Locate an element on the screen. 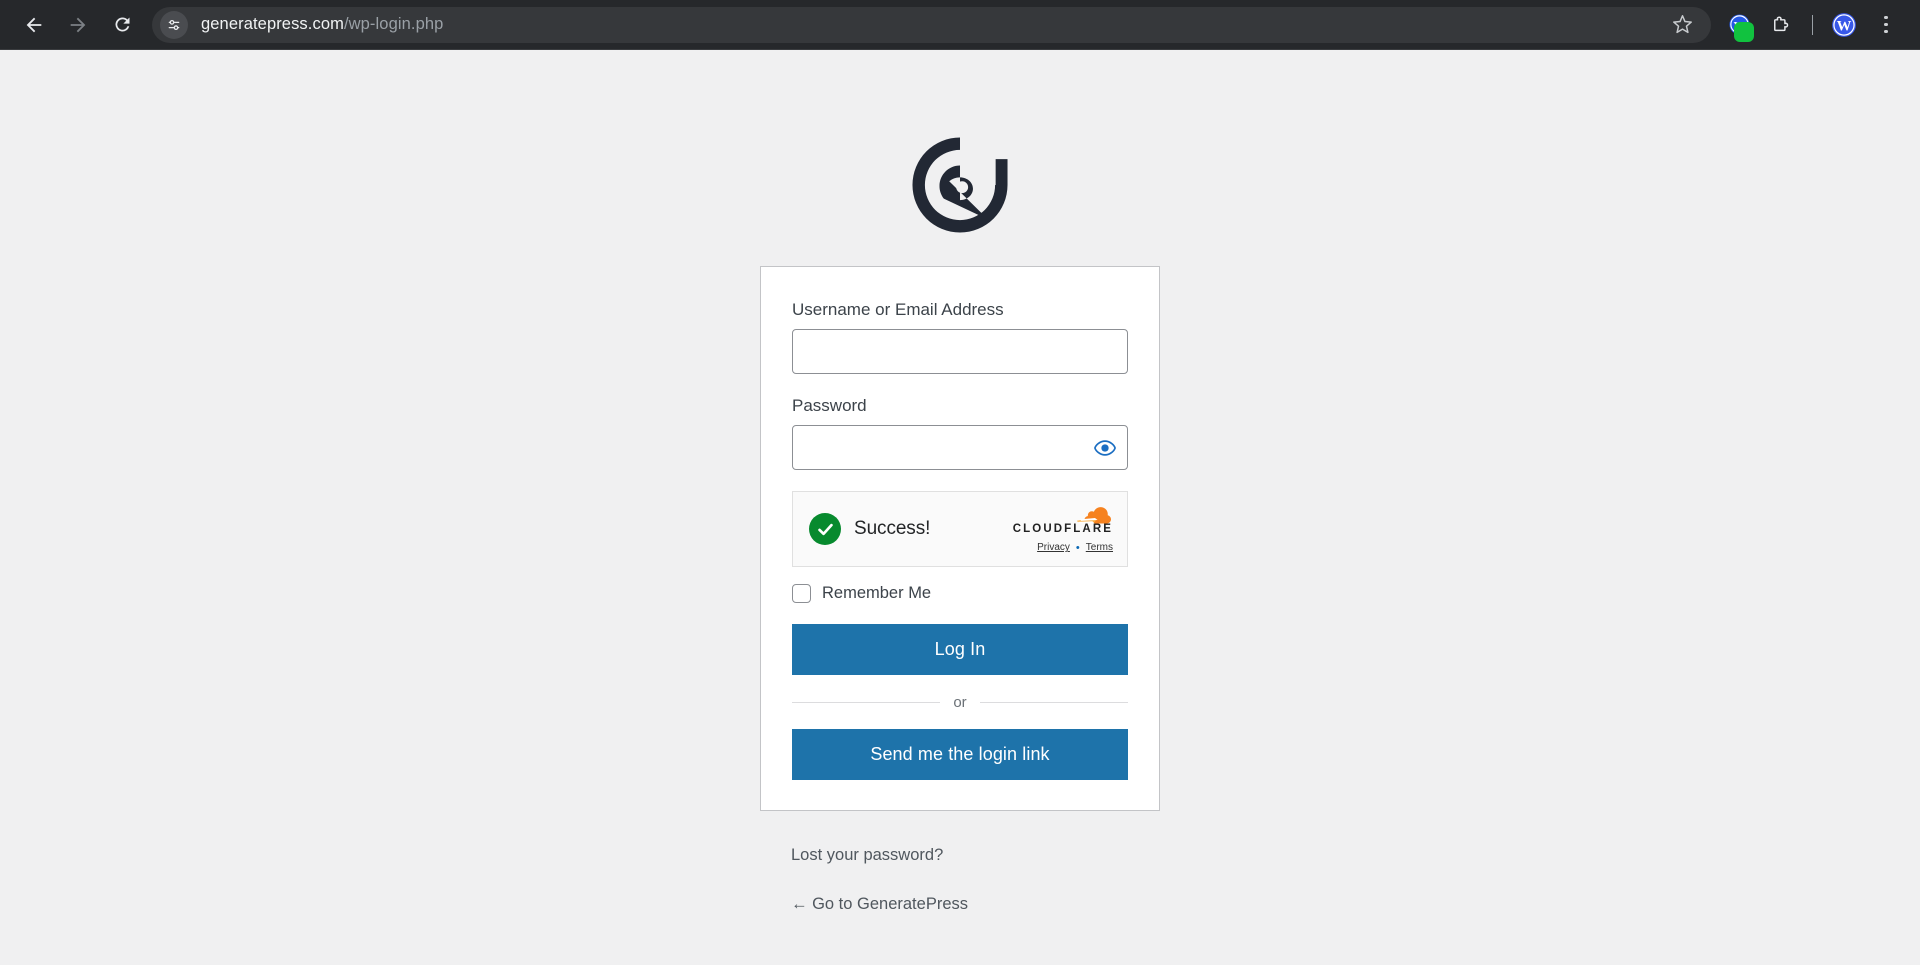 The image size is (1920, 965). browser-toolbar: generatepress.com/wp-login.php W is located at coordinates (960, 25).